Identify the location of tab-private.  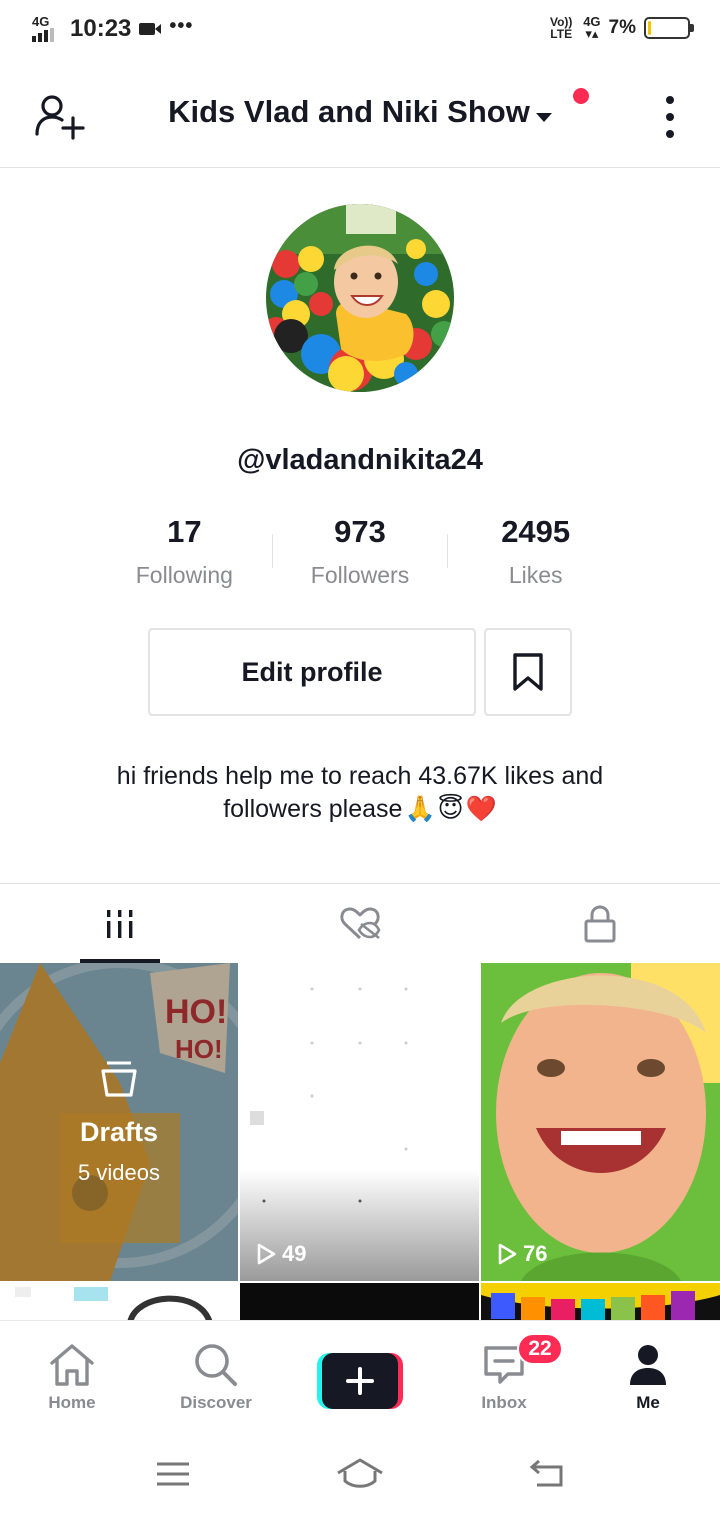
(600, 923).